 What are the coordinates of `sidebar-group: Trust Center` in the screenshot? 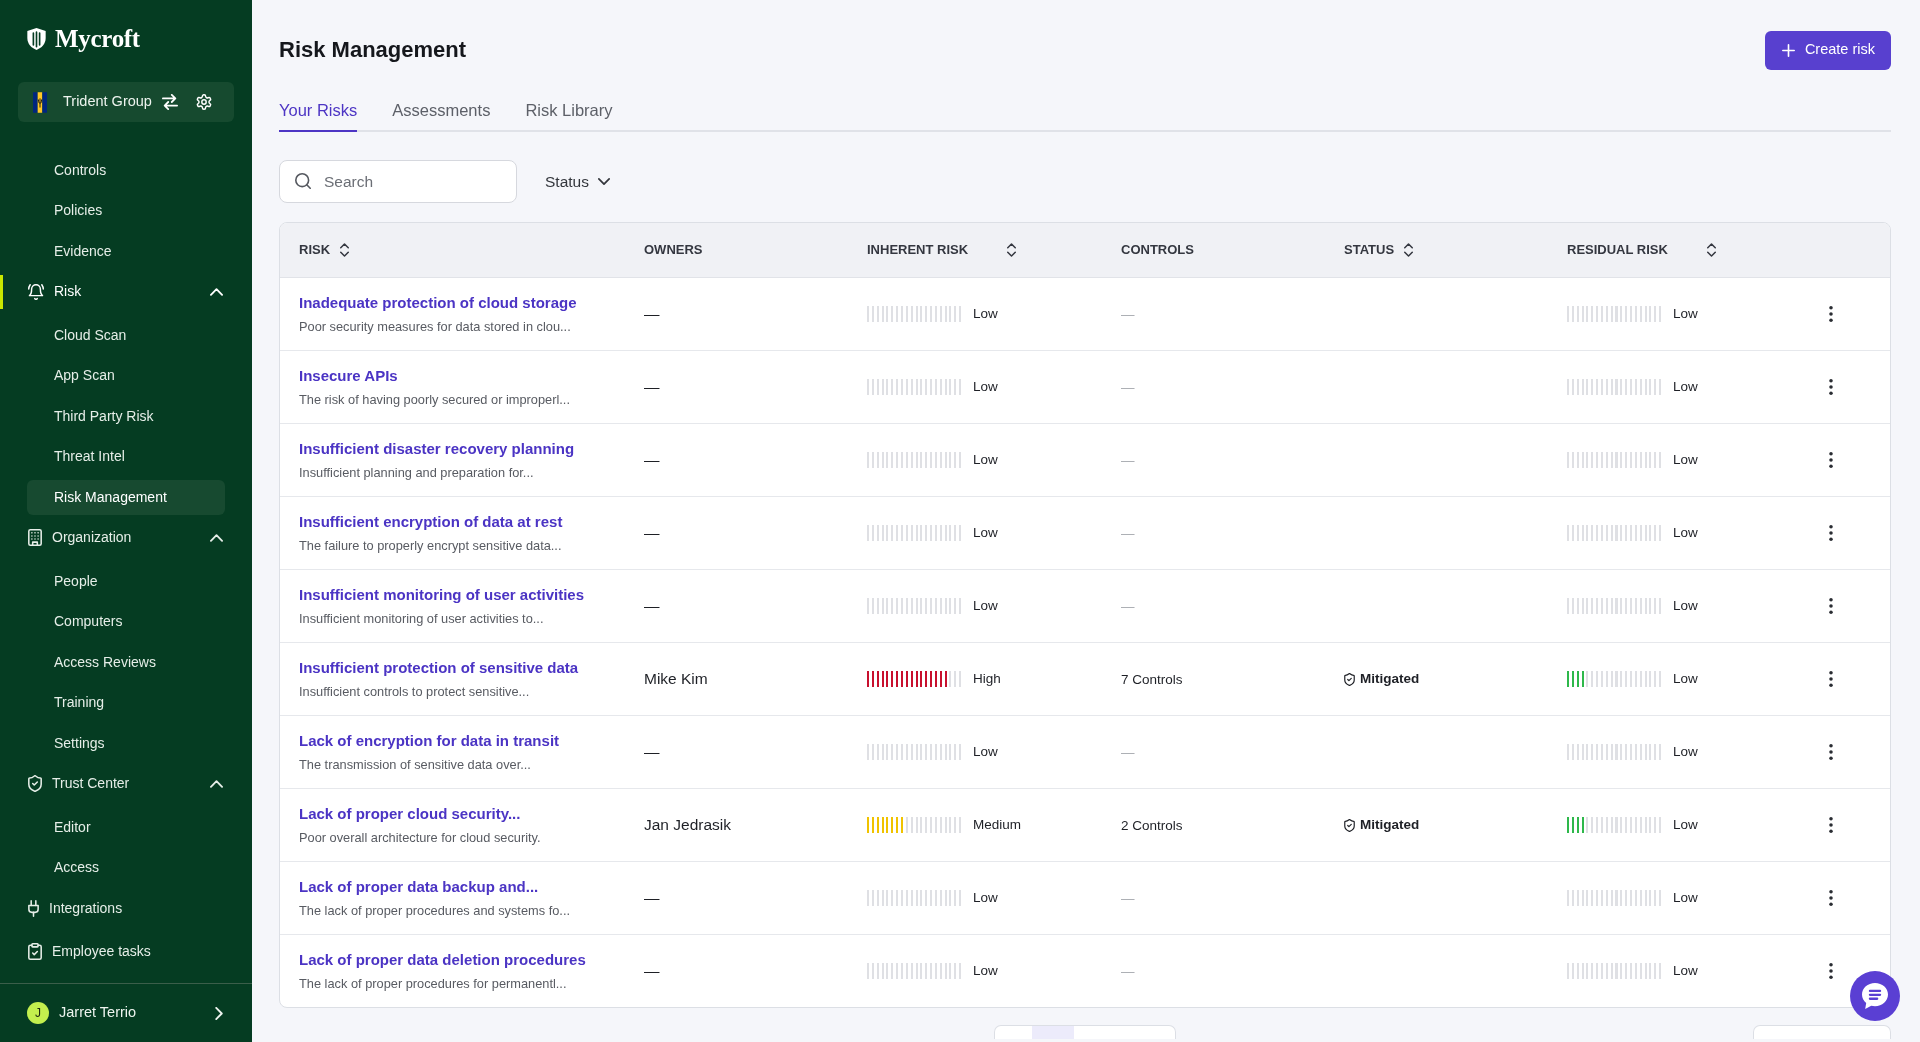 It's located at (126, 783).